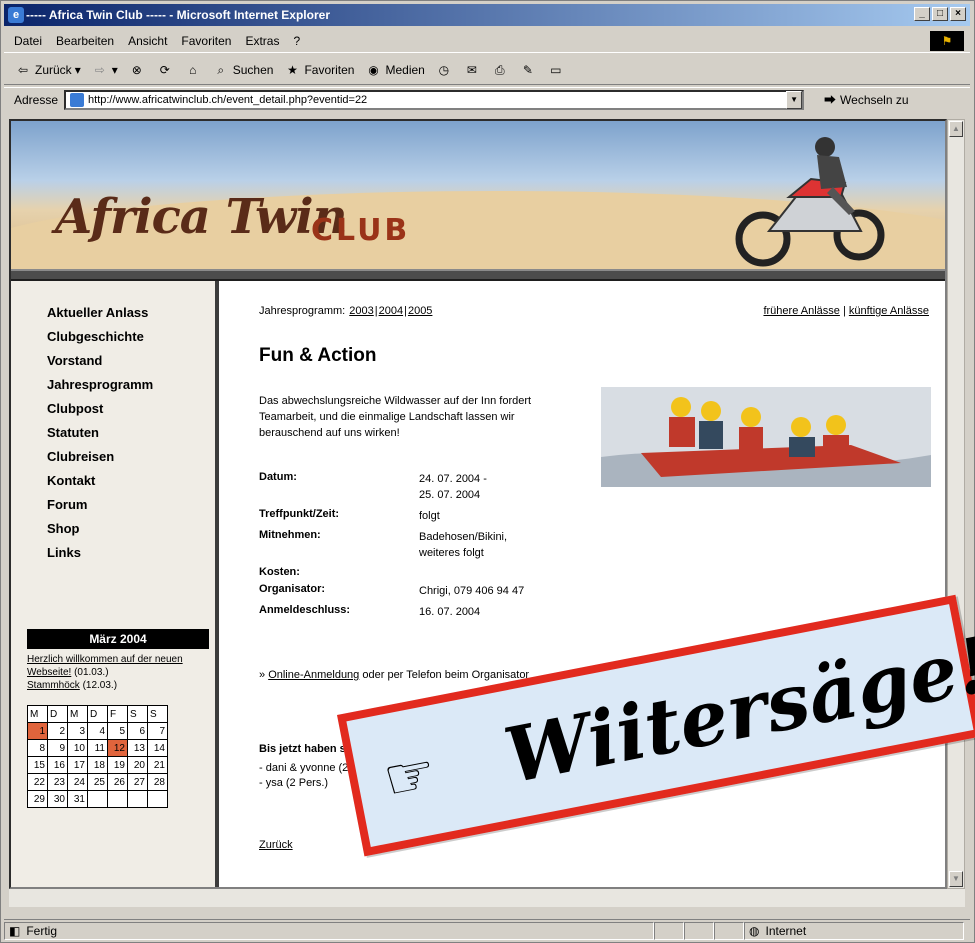  I want to click on motorcycle-image, so click(810, 202).